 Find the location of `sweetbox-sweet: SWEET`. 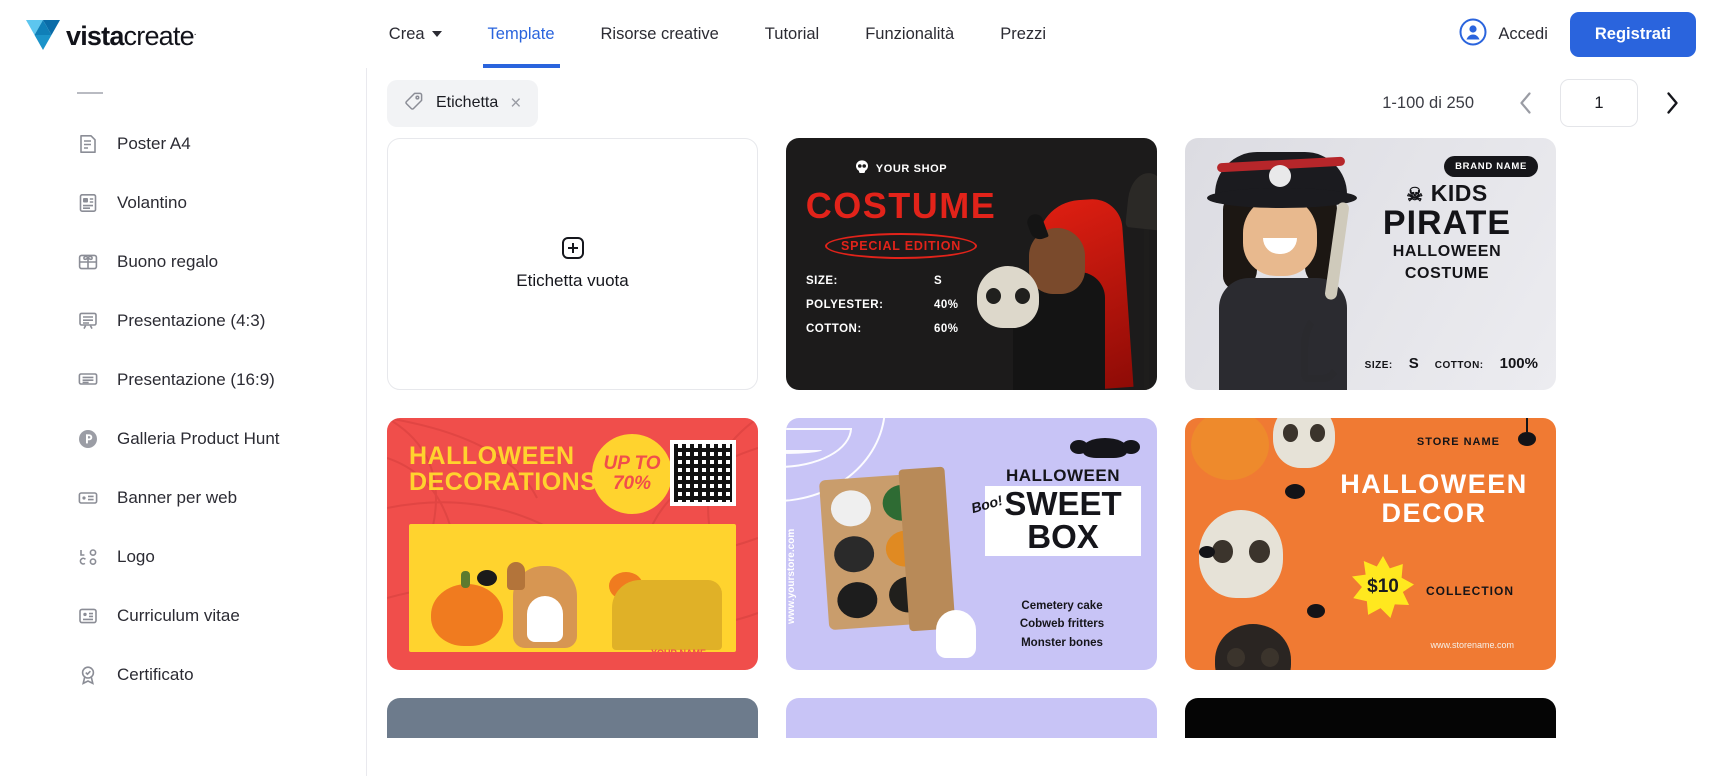

sweetbox-sweet: SWEET is located at coordinates (1063, 504).